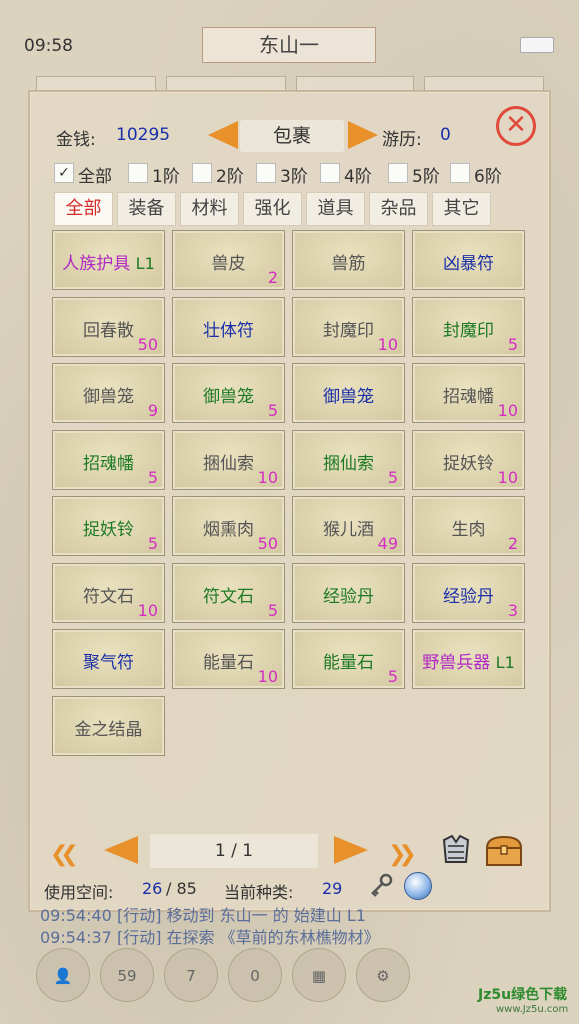 The width and height of the screenshot is (579, 1024). What do you see at coordinates (516, 126) in the screenshot?
I see `close-icon: ✕` at bounding box center [516, 126].